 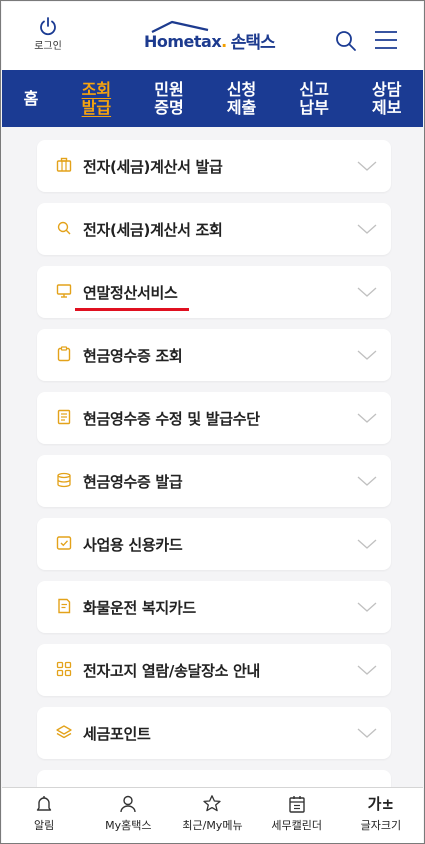 What do you see at coordinates (133, 482) in the screenshot?
I see `menu-item-label: 현금영수증 발급` at bounding box center [133, 482].